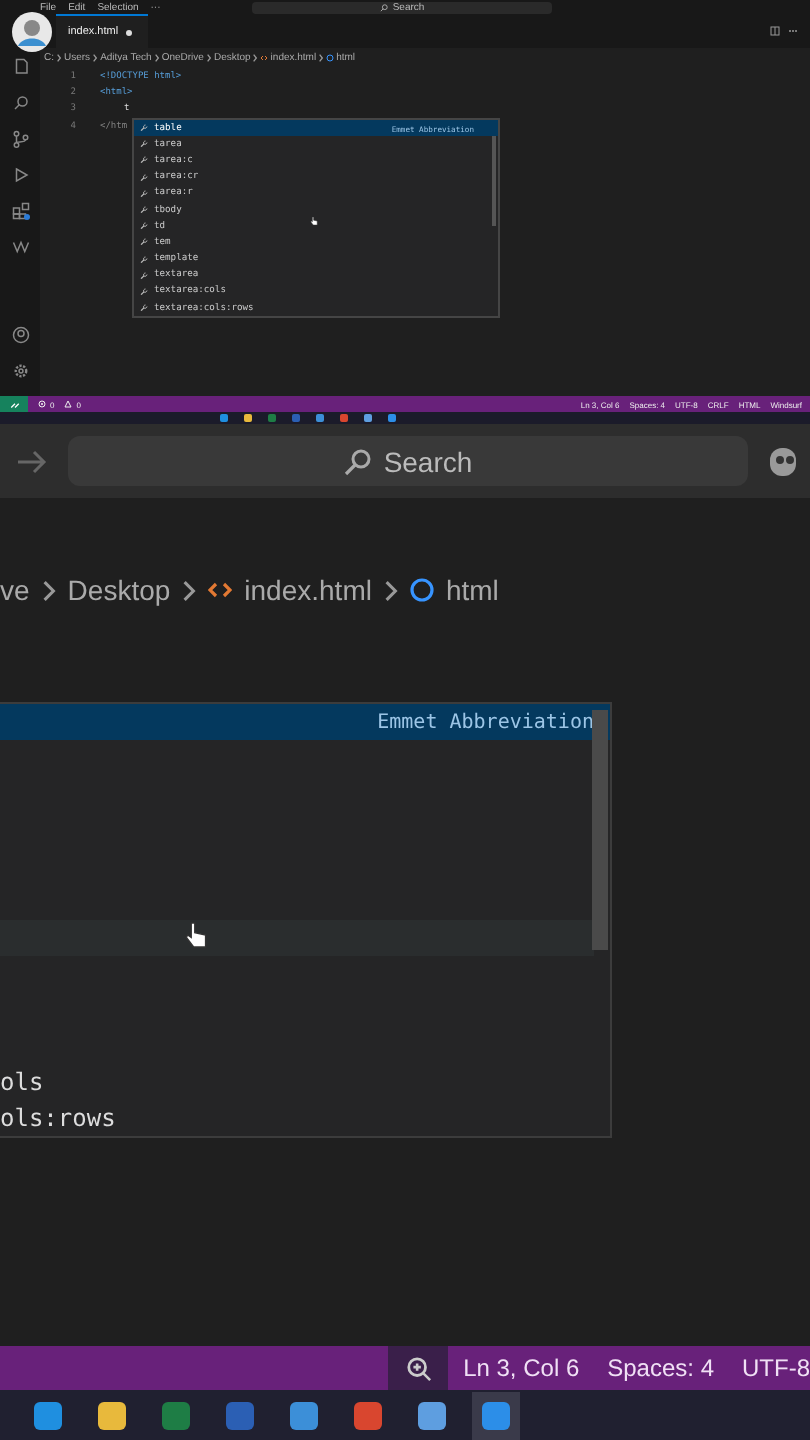 This screenshot has height=1440, width=810. I want to click on breadcrumb-item: html, so click(472, 590).